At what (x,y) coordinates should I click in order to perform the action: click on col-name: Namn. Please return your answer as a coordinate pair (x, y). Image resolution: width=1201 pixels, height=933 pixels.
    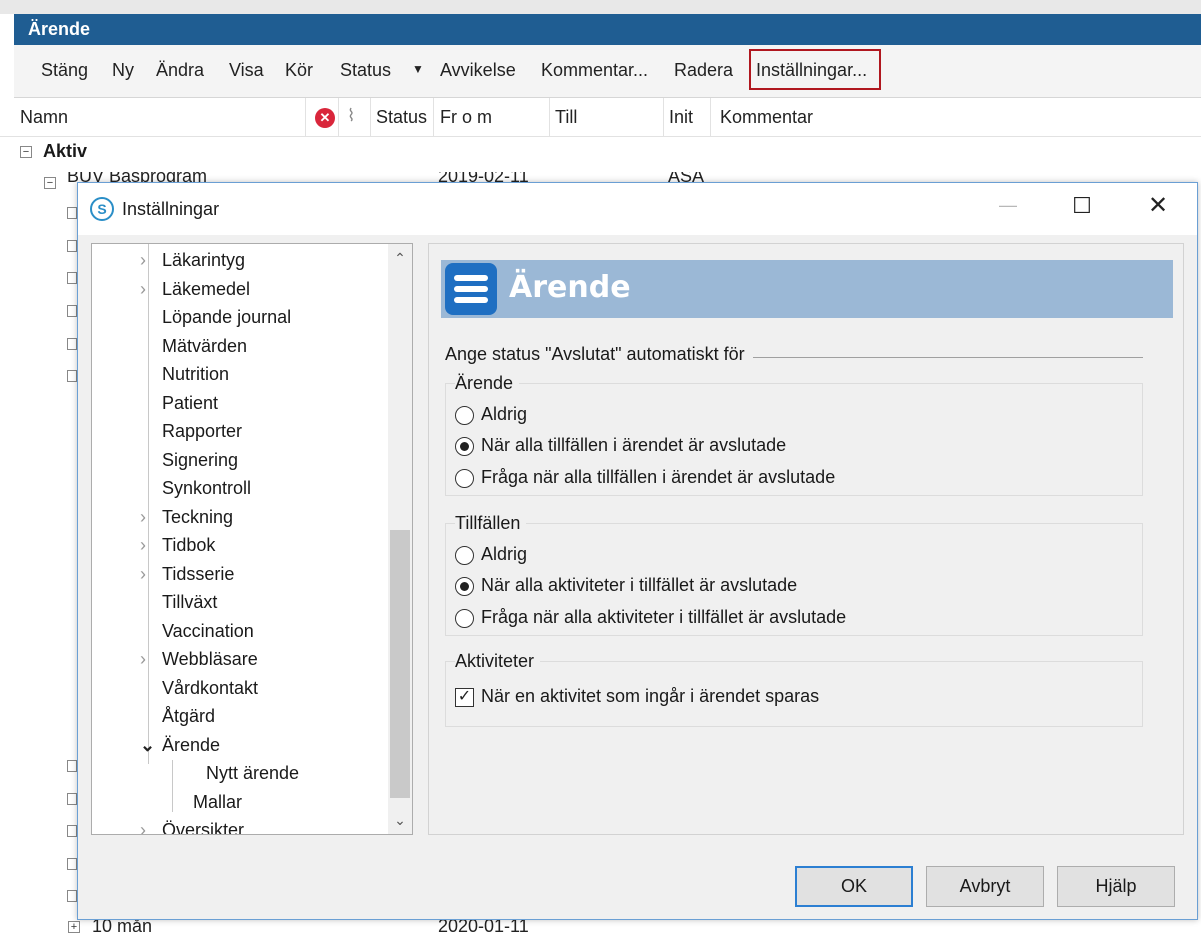
    Looking at the image, I should click on (44, 117).